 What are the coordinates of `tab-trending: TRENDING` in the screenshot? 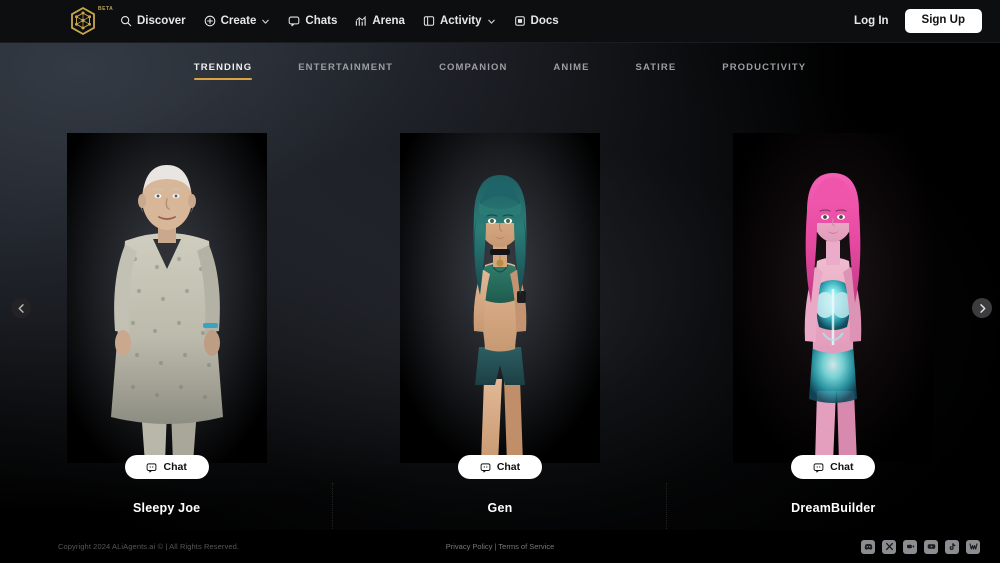 It's located at (223, 71).